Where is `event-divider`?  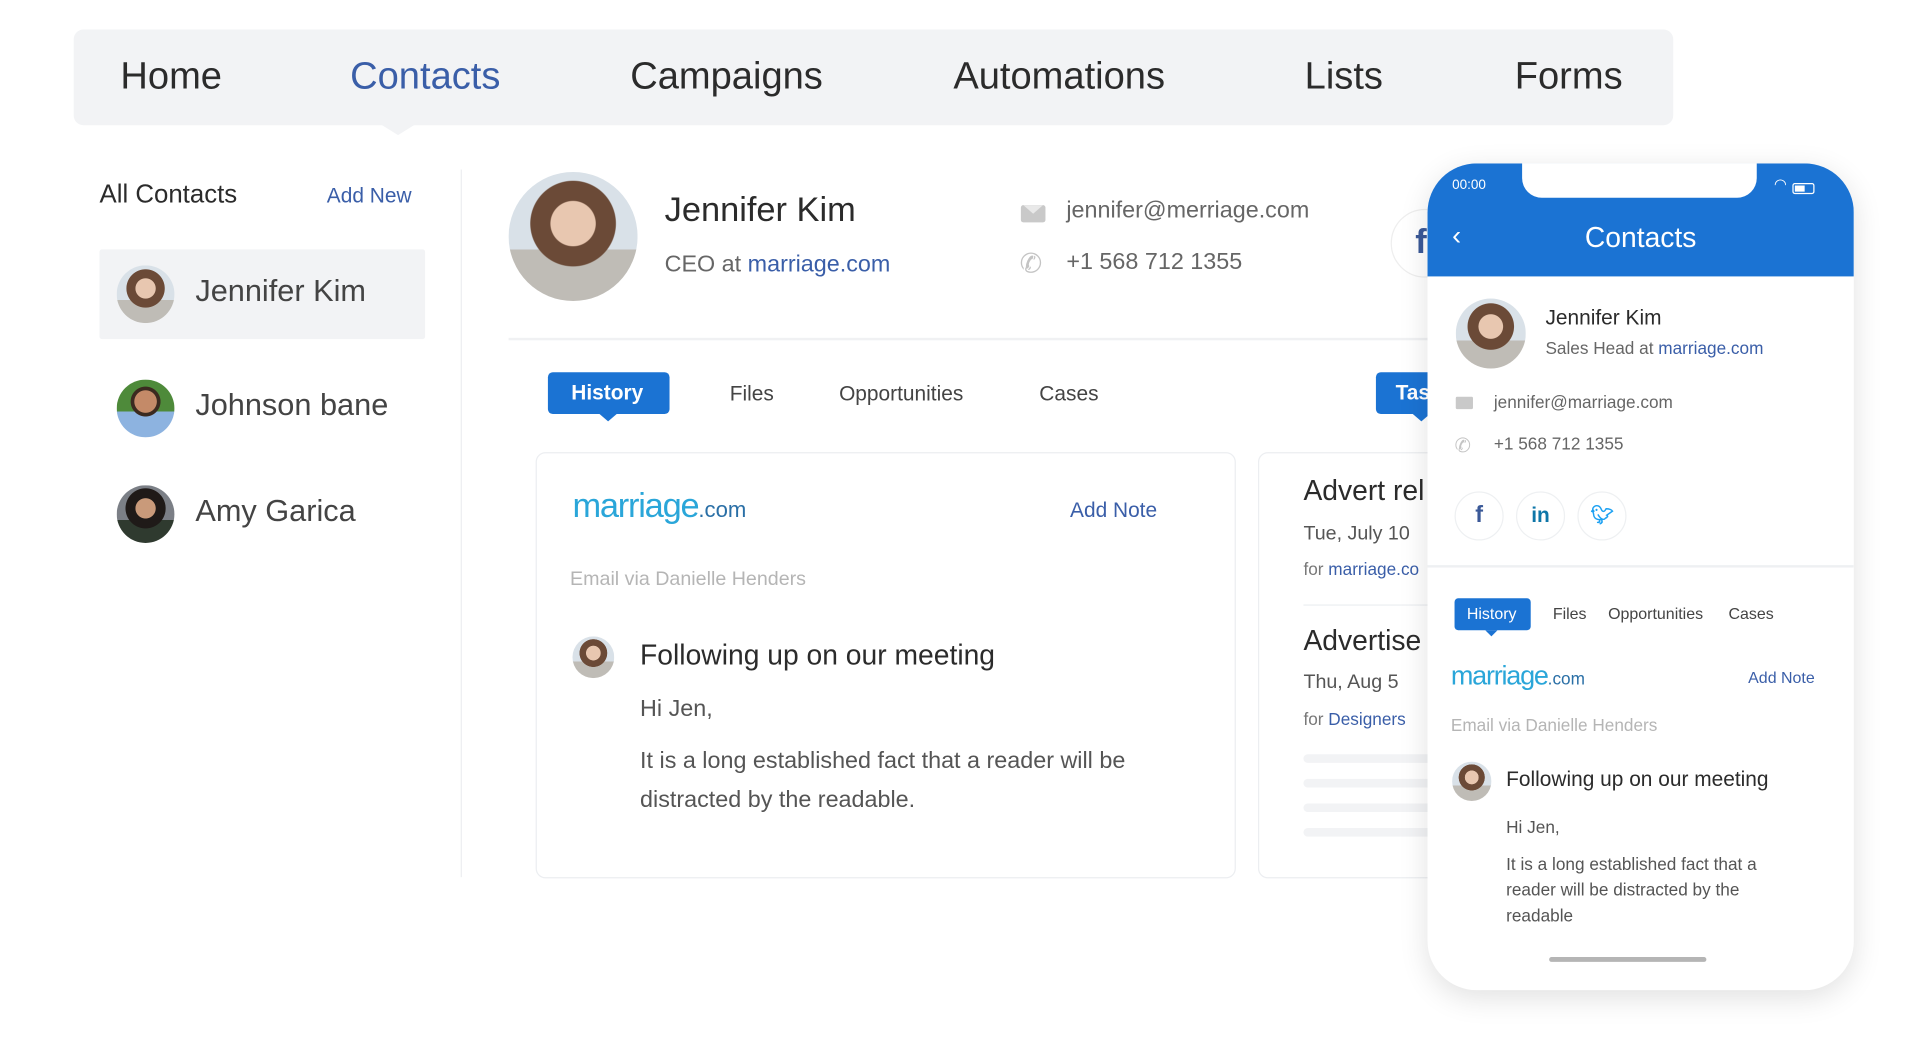
event-divider is located at coordinates (1366, 605).